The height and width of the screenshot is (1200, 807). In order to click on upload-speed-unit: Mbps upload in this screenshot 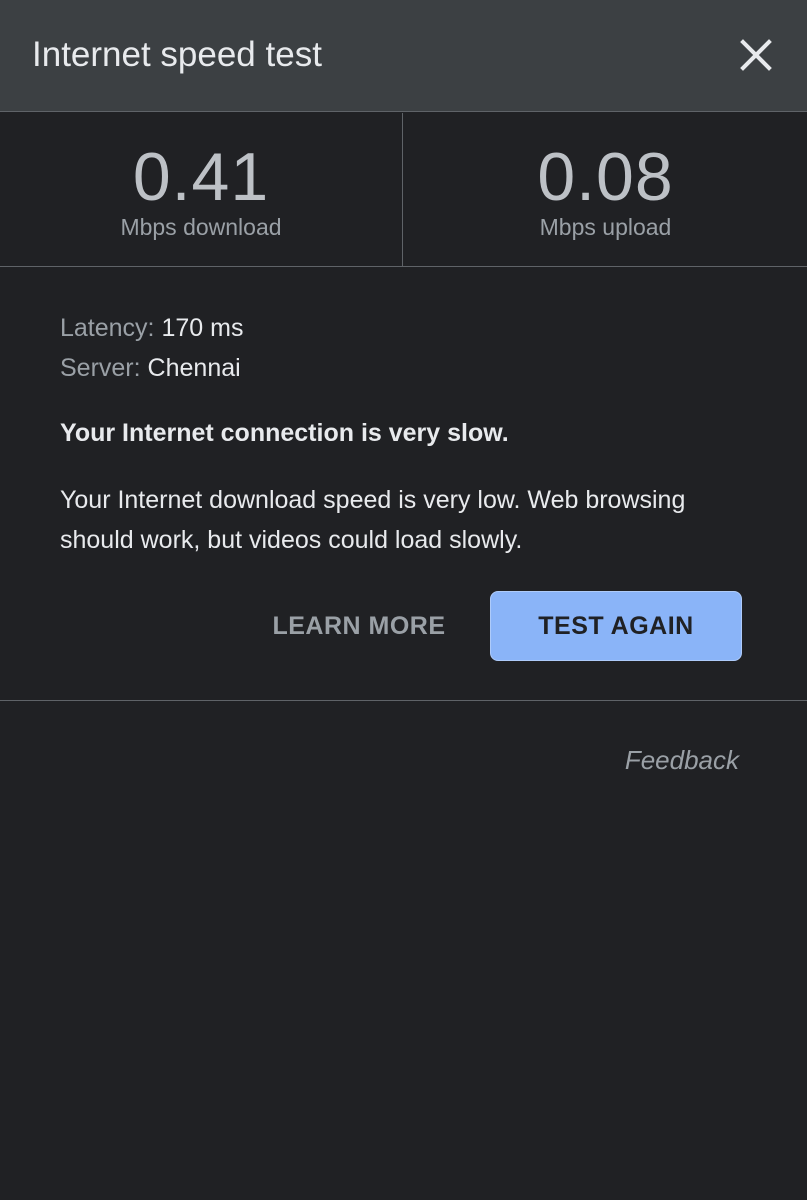, I will do `click(605, 227)`.